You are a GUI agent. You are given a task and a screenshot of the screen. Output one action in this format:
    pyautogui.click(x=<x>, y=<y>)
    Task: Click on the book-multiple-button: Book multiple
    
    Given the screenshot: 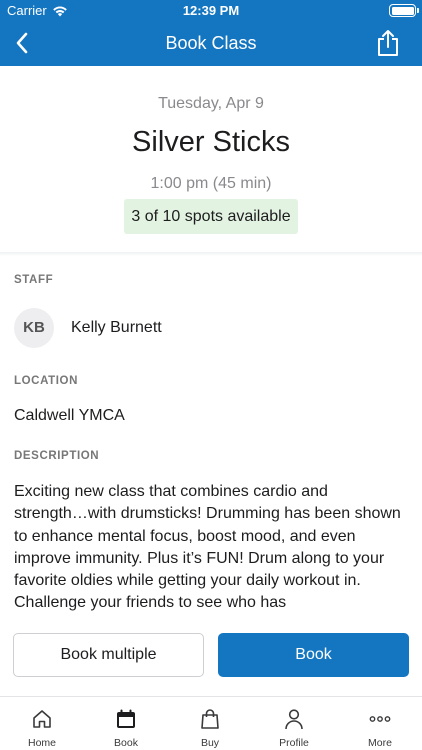 What is the action you would take?
    pyautogui.click(x=108, y=655)
    